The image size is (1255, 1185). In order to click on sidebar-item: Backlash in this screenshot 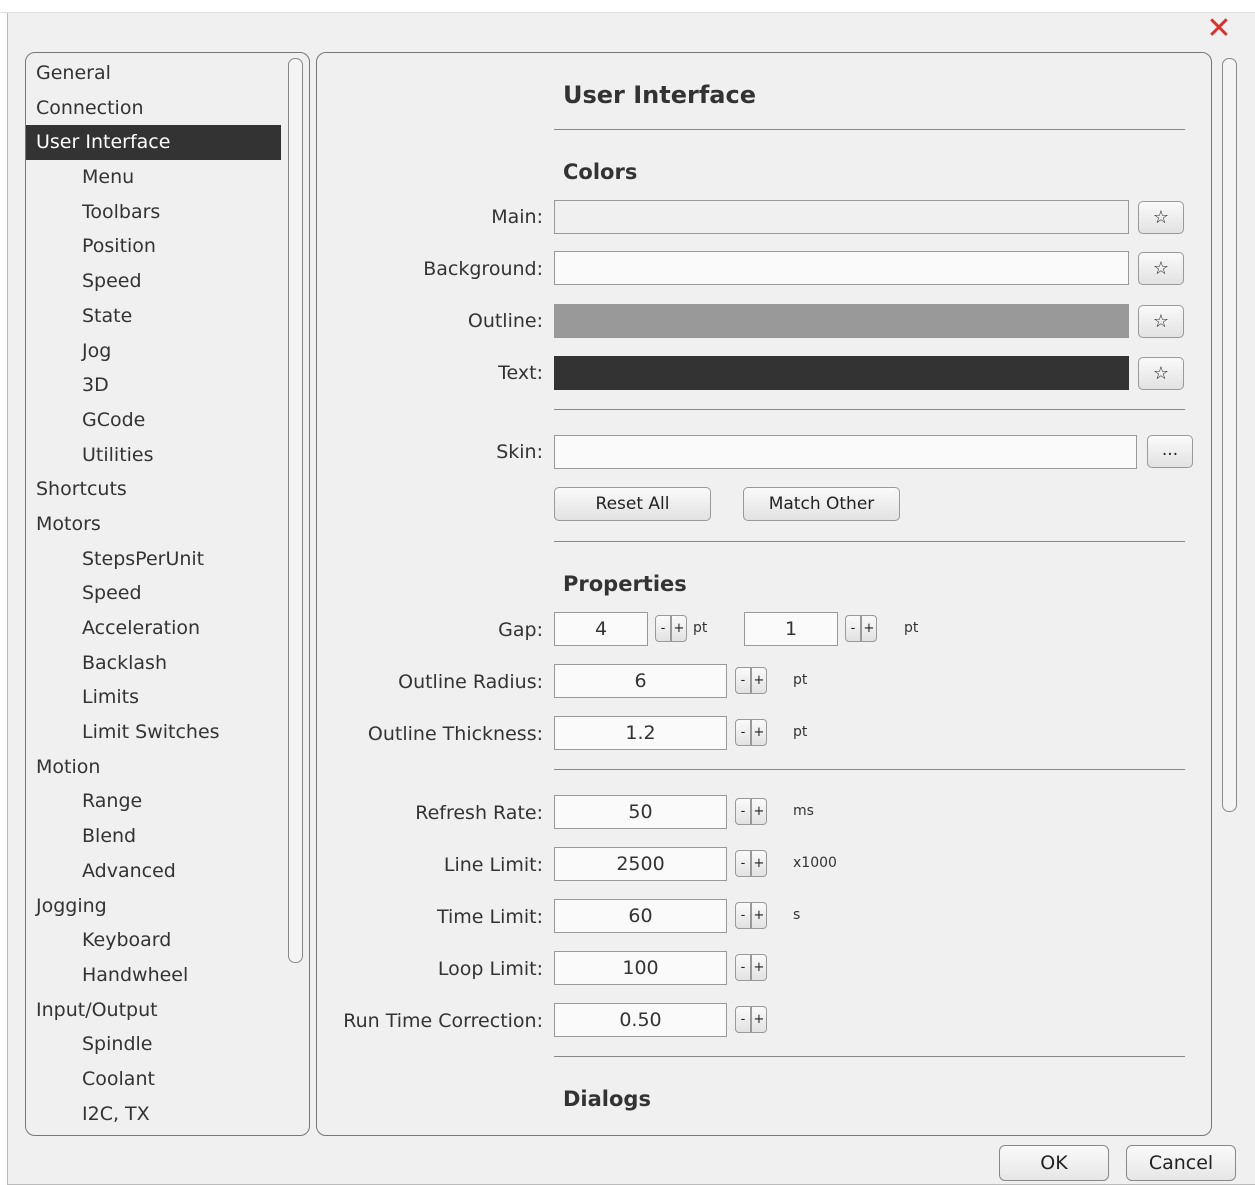, I will do `click(153, 663)`.